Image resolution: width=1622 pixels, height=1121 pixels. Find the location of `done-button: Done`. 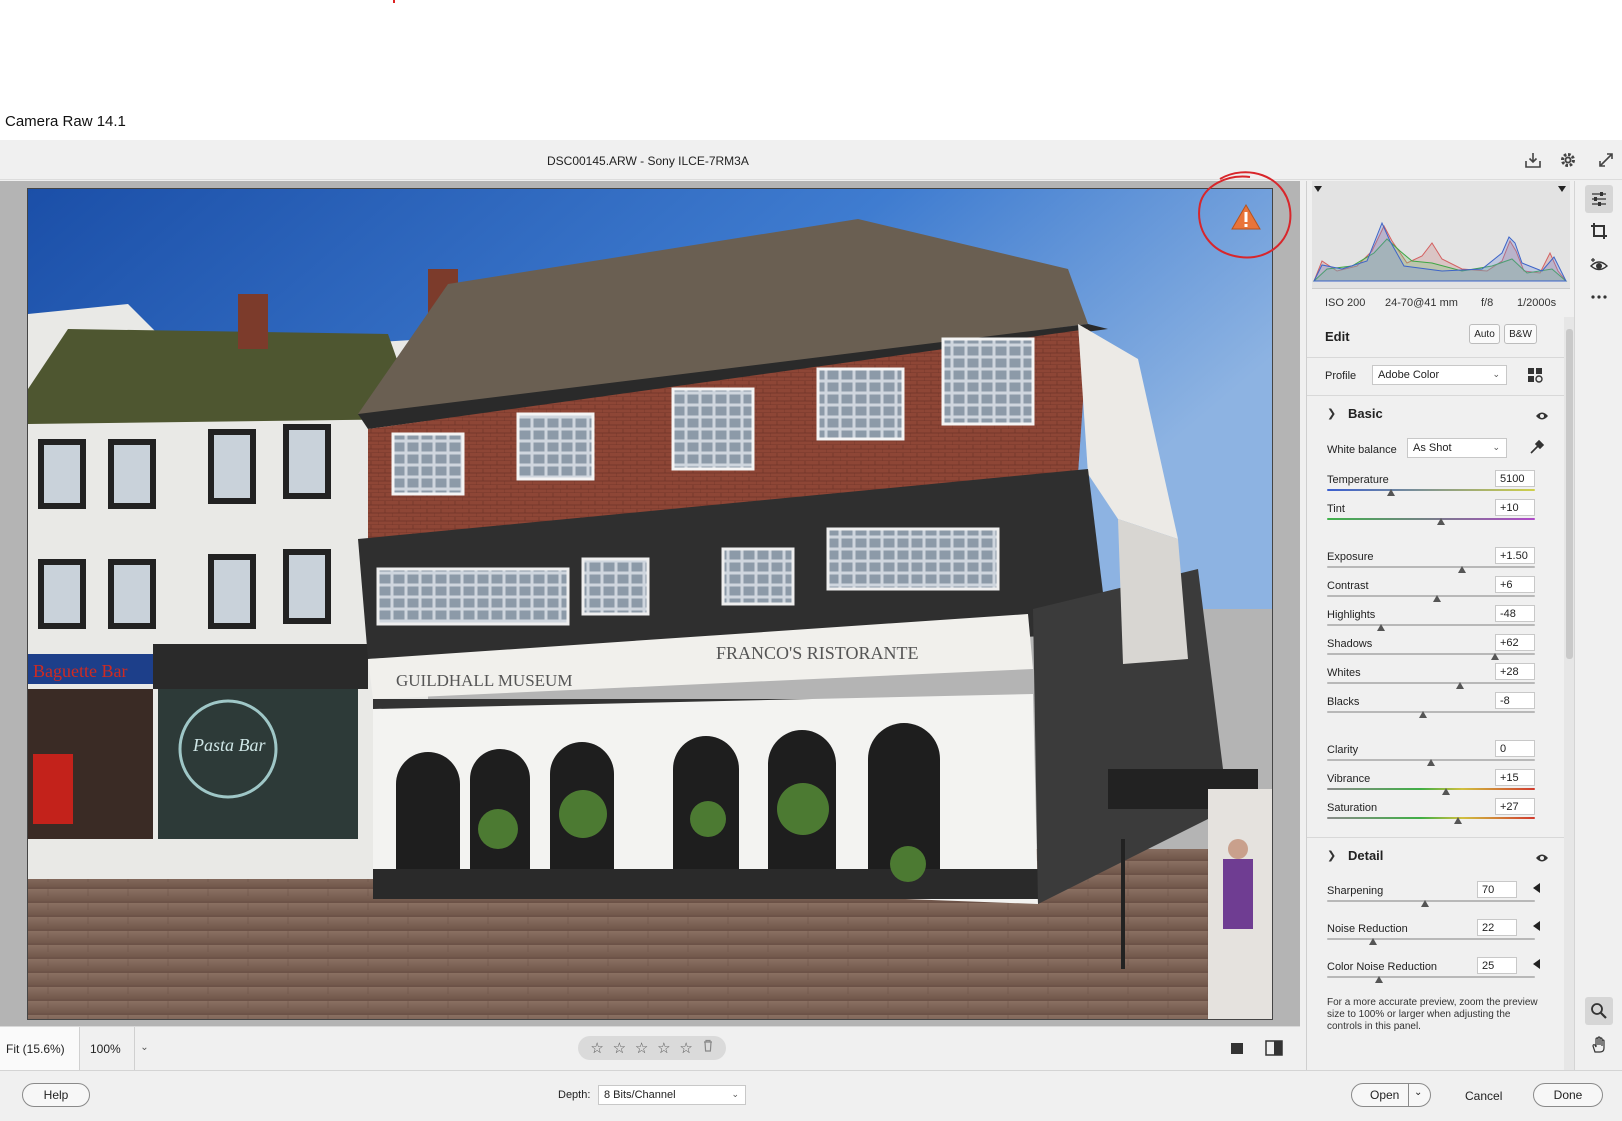

done-button: Done is located at coordinates (1568, 1095).